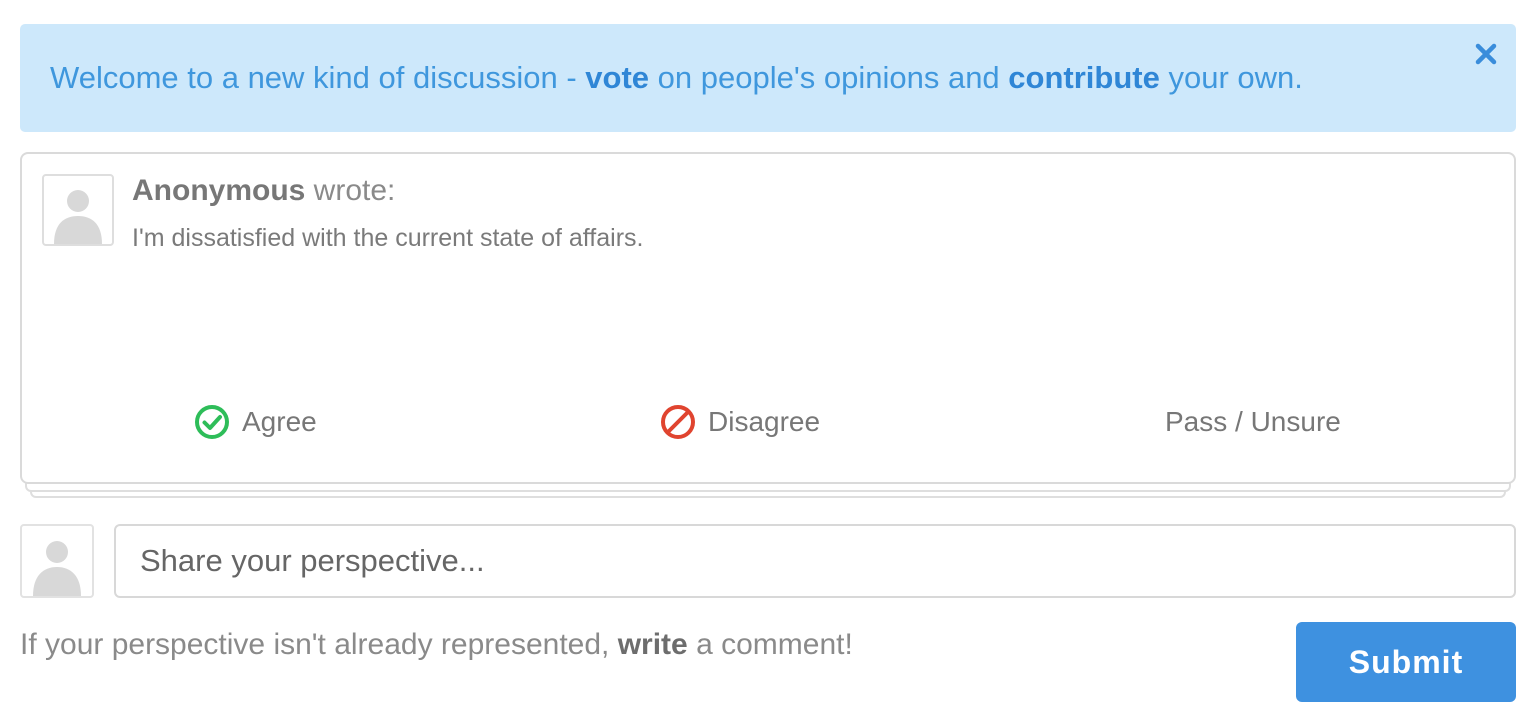  Describe the element at coordinates (815, 561) in the screenshot. I see `perspective-input` at that location.